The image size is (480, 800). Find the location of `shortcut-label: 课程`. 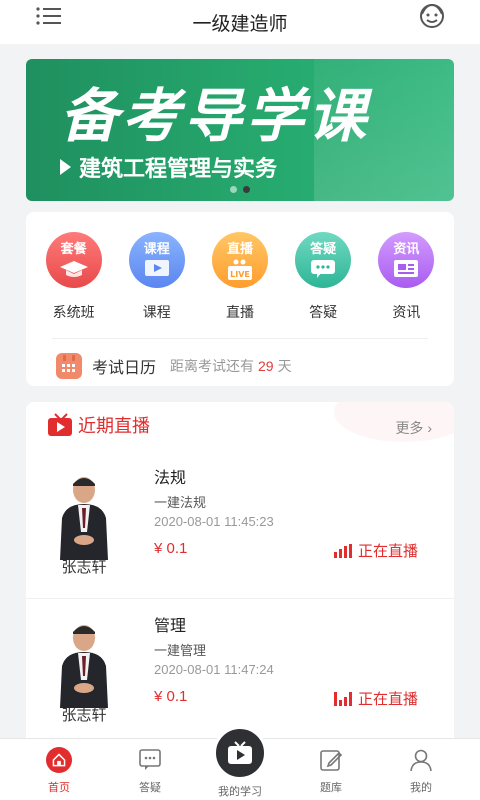

shortcut-label: 课程 is located at coordinates (156, 312).